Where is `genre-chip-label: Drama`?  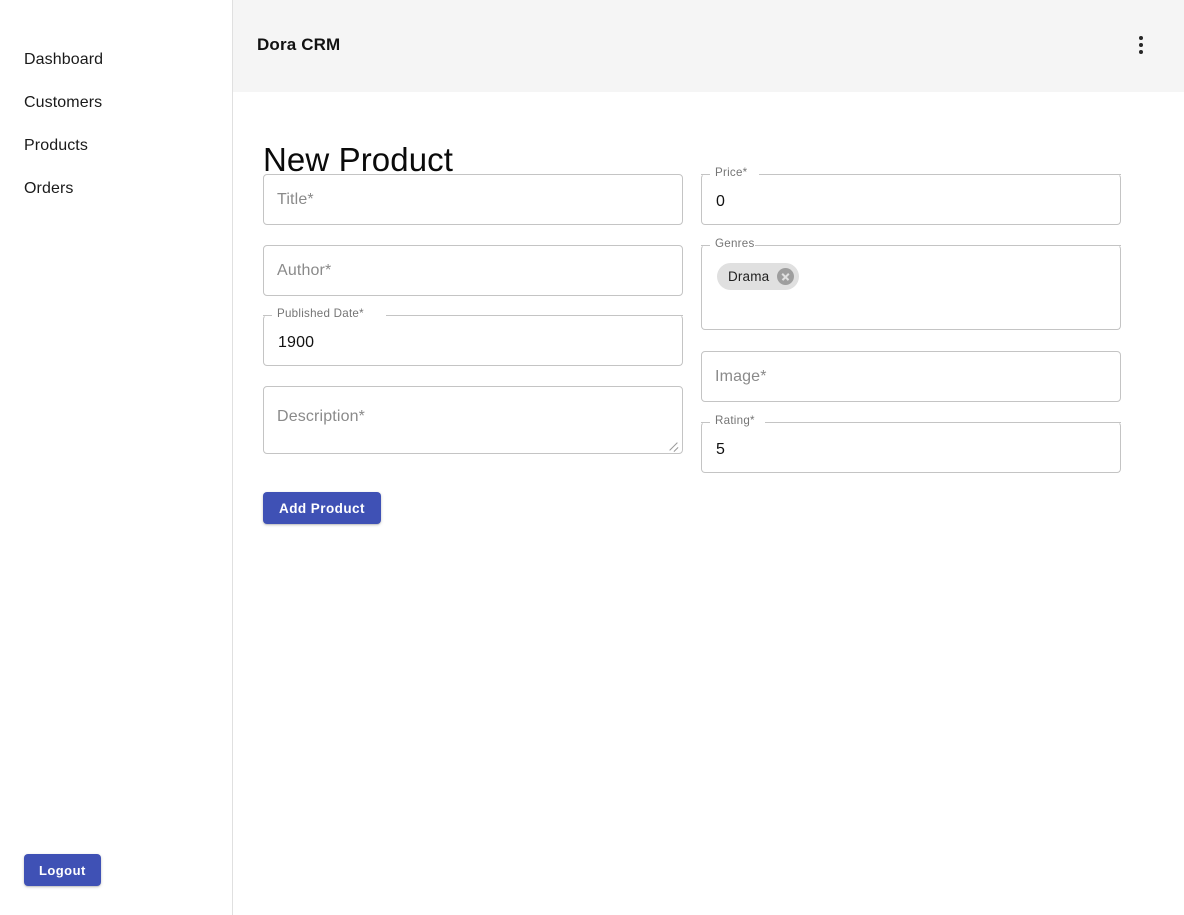
genre-chip-label: Drama is located at coordinates (749, 276).